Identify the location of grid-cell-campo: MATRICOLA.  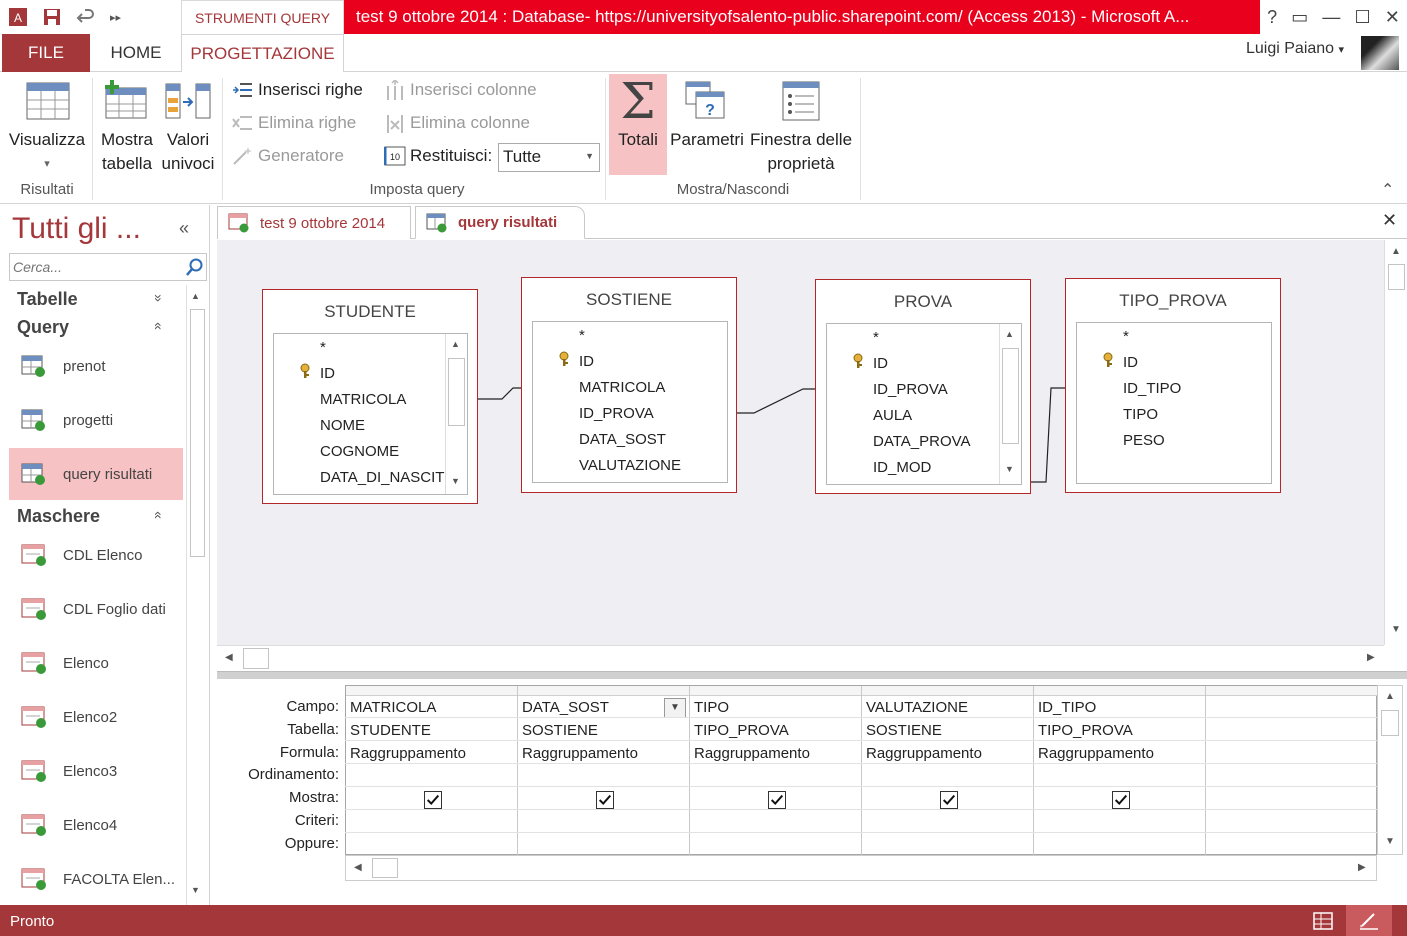
(393, 707).